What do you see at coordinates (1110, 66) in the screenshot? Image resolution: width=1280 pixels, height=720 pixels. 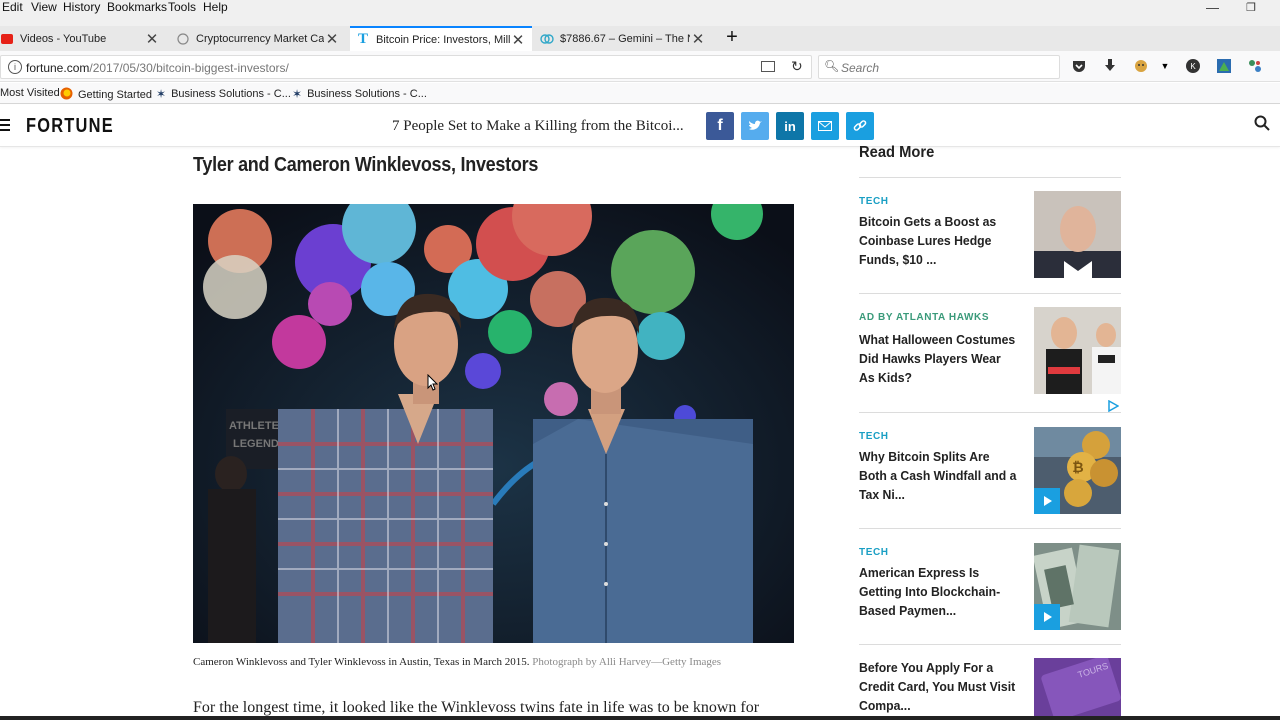 I see `download-icon` at bounding box center [1110, 66].